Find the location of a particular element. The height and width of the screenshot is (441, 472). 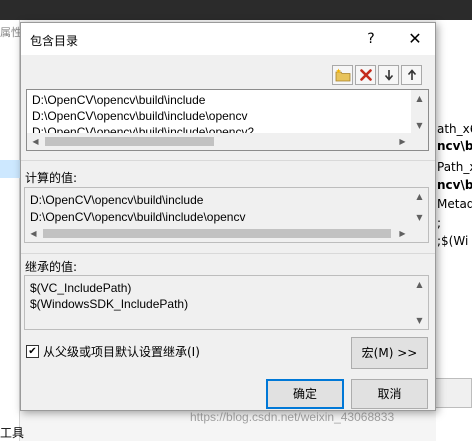

background-text-line: ; is located at coordinates (439, 223).